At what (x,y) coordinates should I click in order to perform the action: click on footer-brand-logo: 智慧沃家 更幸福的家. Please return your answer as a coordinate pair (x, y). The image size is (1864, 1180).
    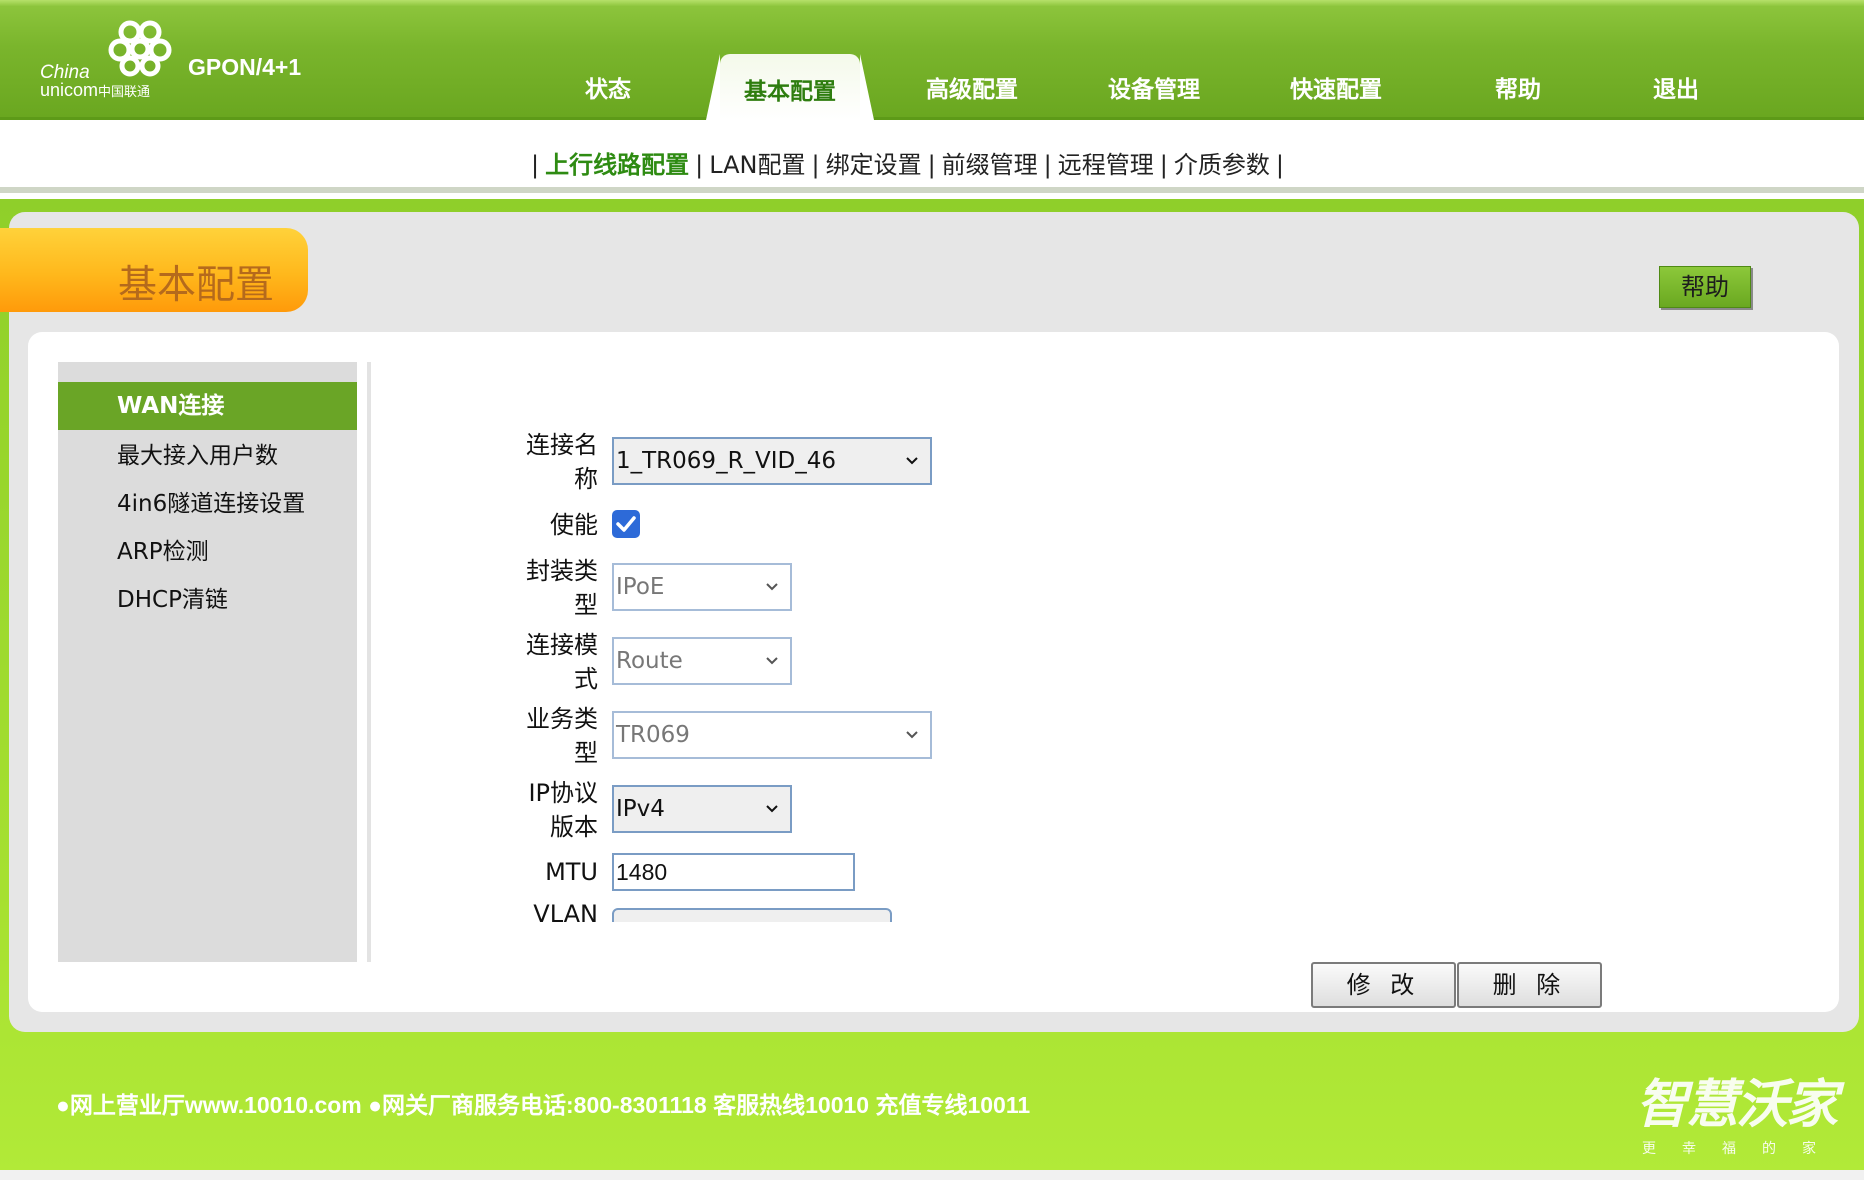
    Looking at the image, I should click on (1746, 1112).